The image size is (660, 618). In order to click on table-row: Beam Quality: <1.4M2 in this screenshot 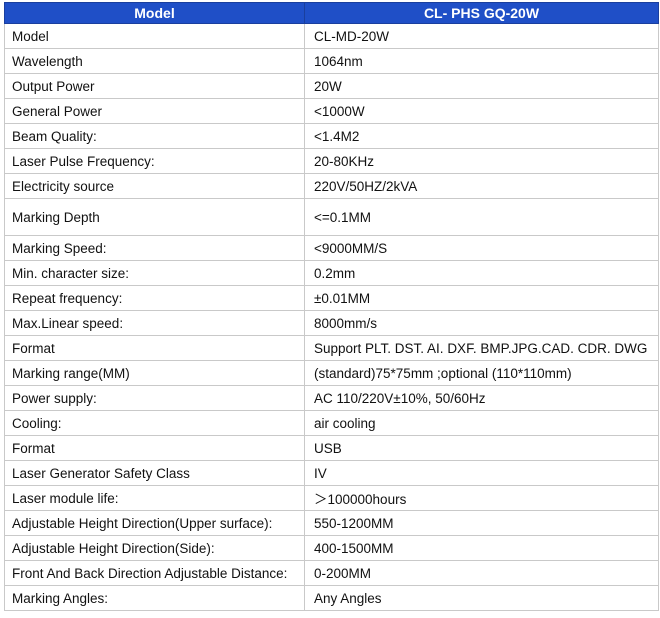, I will do `click(331, 136)`.